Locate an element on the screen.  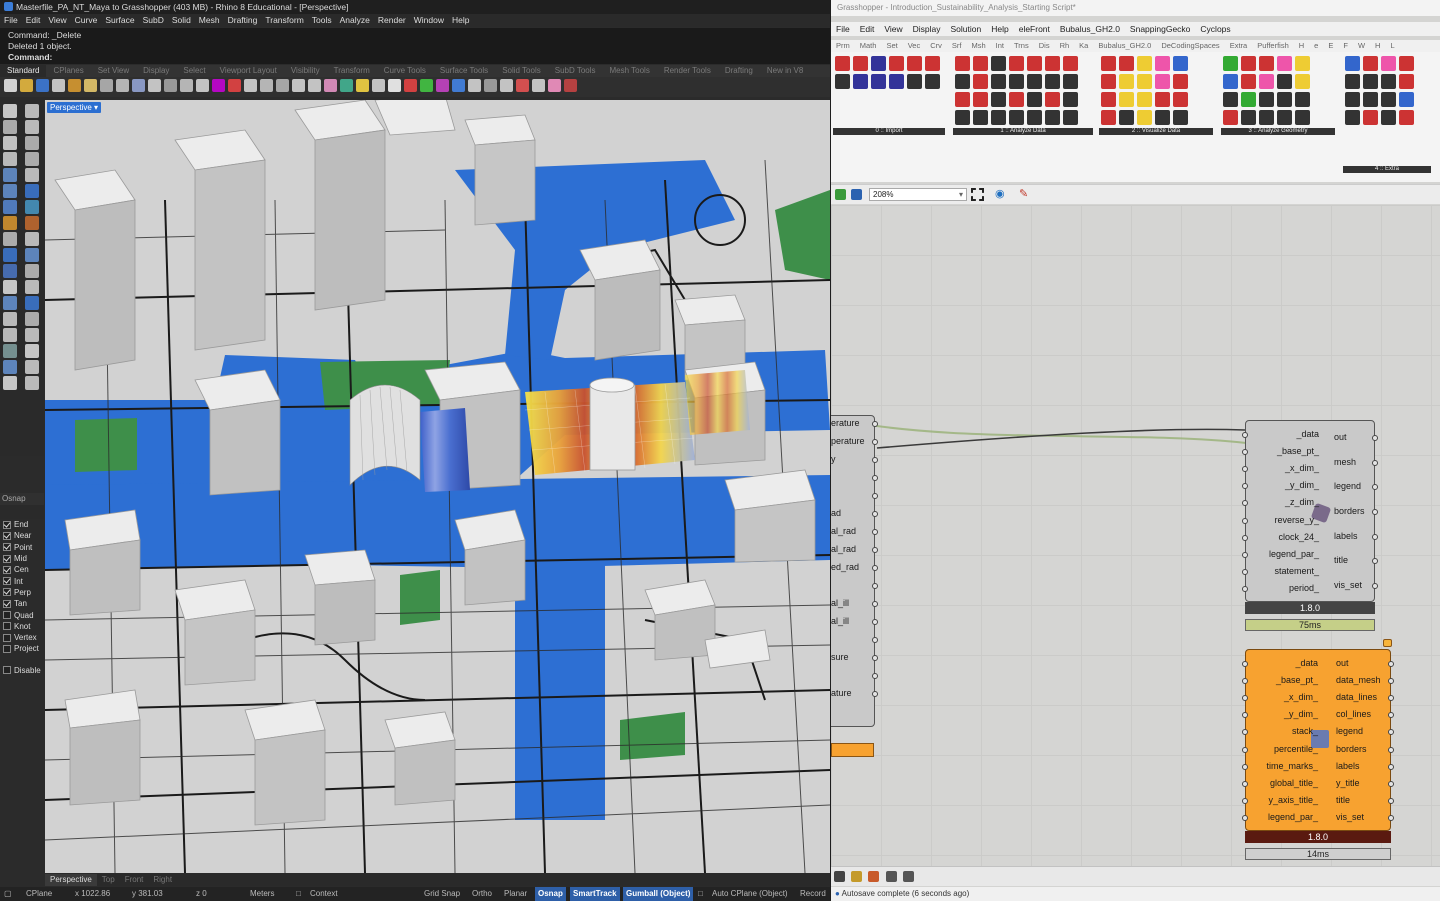
gh-subtab-trns: Trns is located at coordinates (1021, 46).